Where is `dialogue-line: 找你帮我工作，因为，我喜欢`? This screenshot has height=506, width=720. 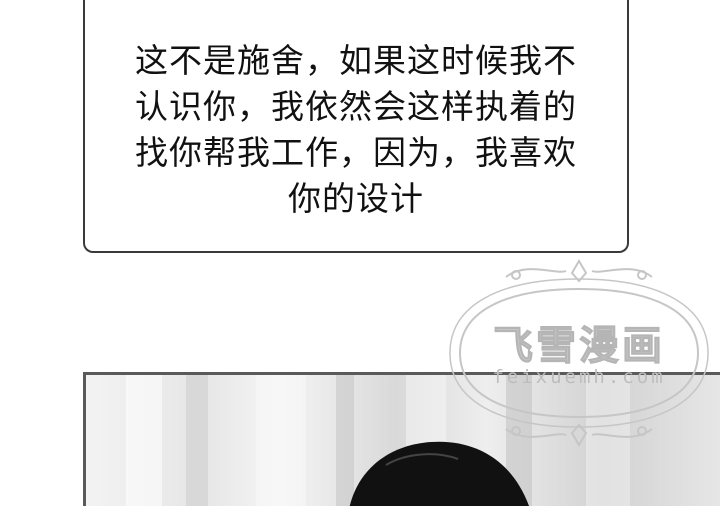 dialogue-line: 找你帮我工作，因为，我喜欢 is located at coordinates (356, 152).